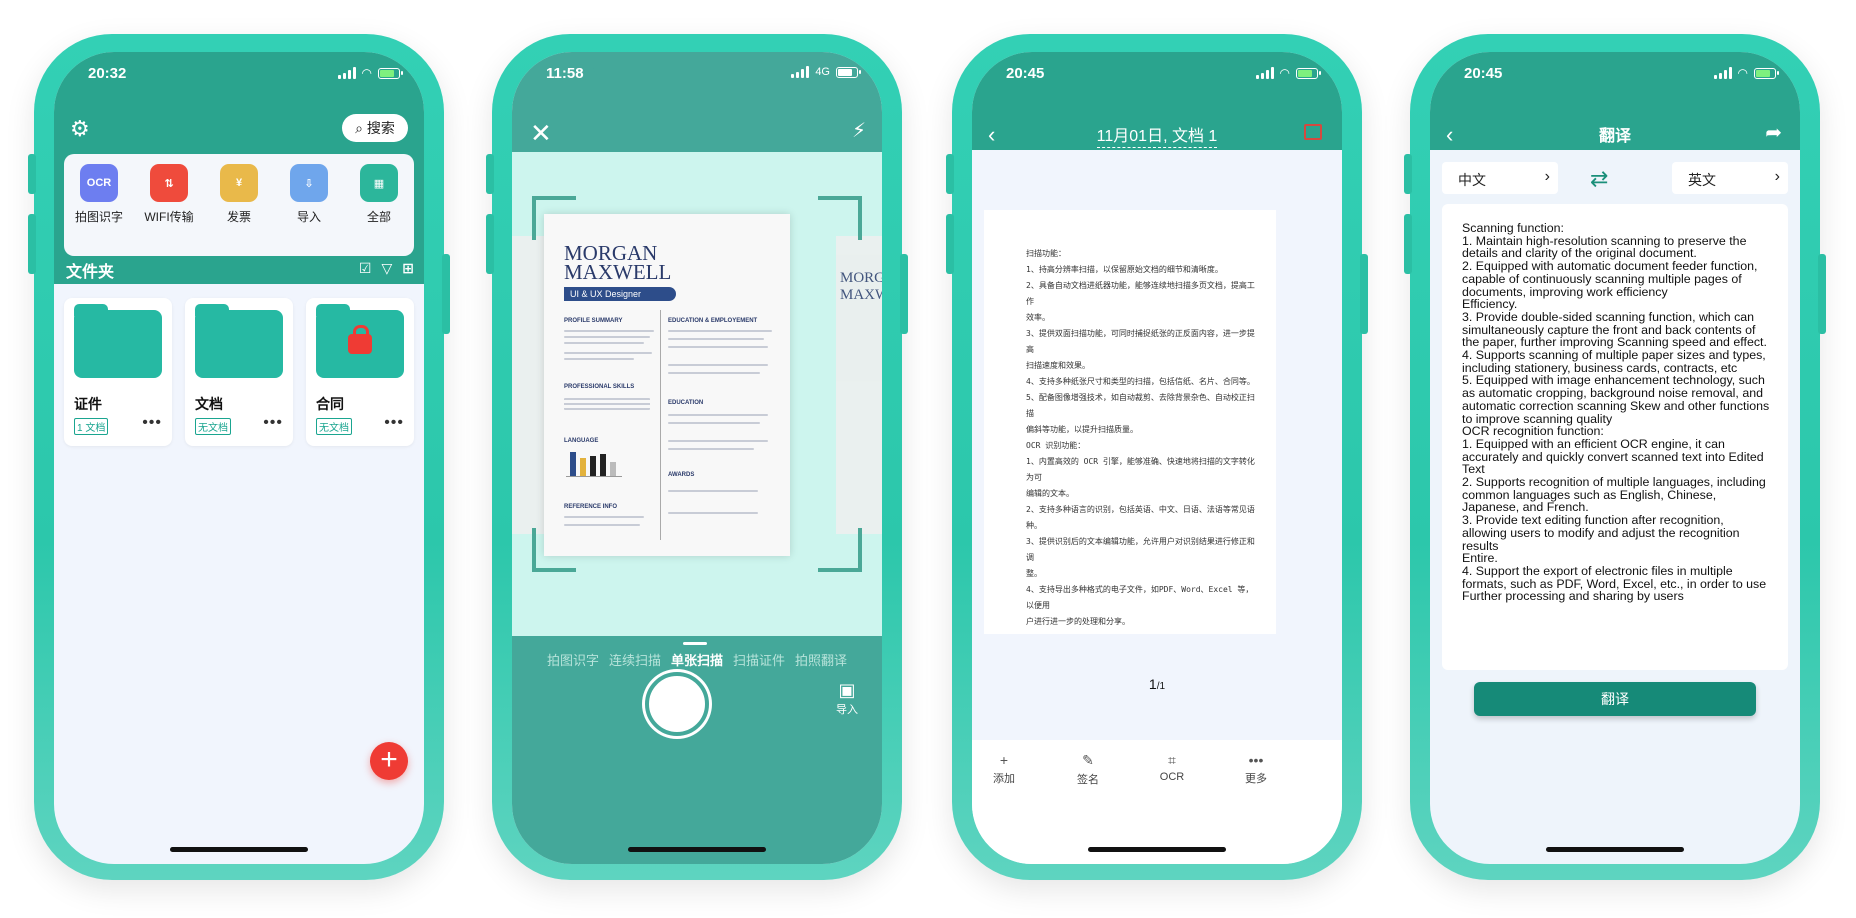 The image size is (1856, 918). Describe the element at coordinates (99, 183) in the screenshot. I see `ocr-icon: OCR` at that location.